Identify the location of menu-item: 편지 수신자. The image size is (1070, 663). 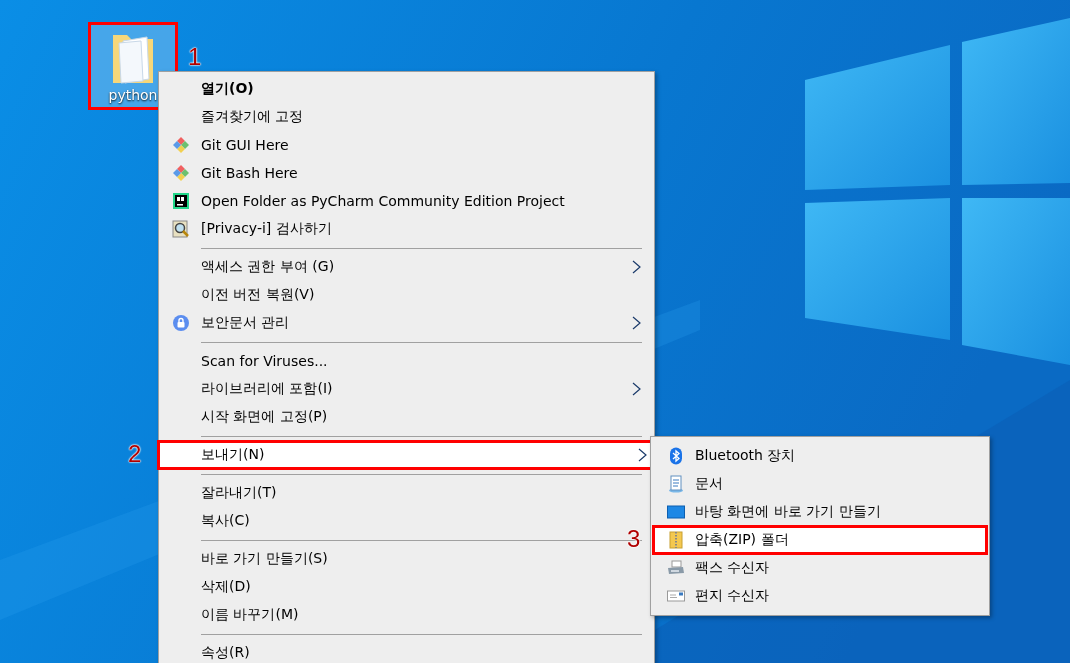
(820, 596).